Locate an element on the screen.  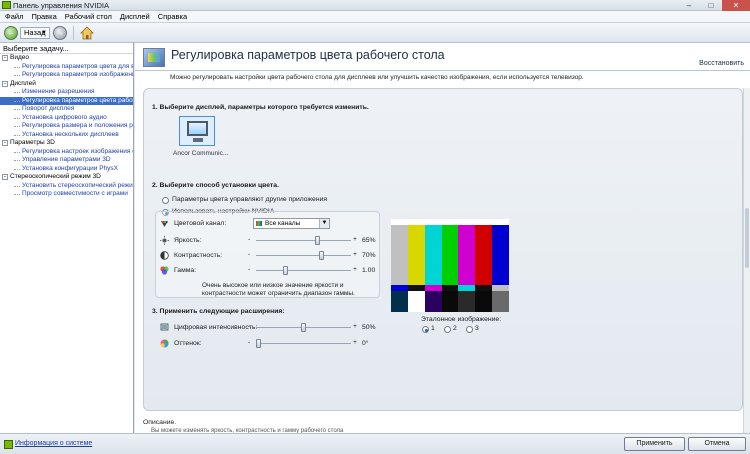
tree-item-game-compat: Просмотр совместимости с играми is located at coordinates (66, 194).